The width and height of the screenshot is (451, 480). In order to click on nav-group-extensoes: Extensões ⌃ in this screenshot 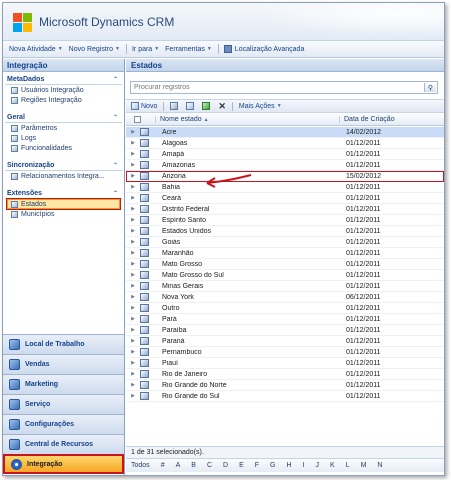, I will do `click(63, 193)`.